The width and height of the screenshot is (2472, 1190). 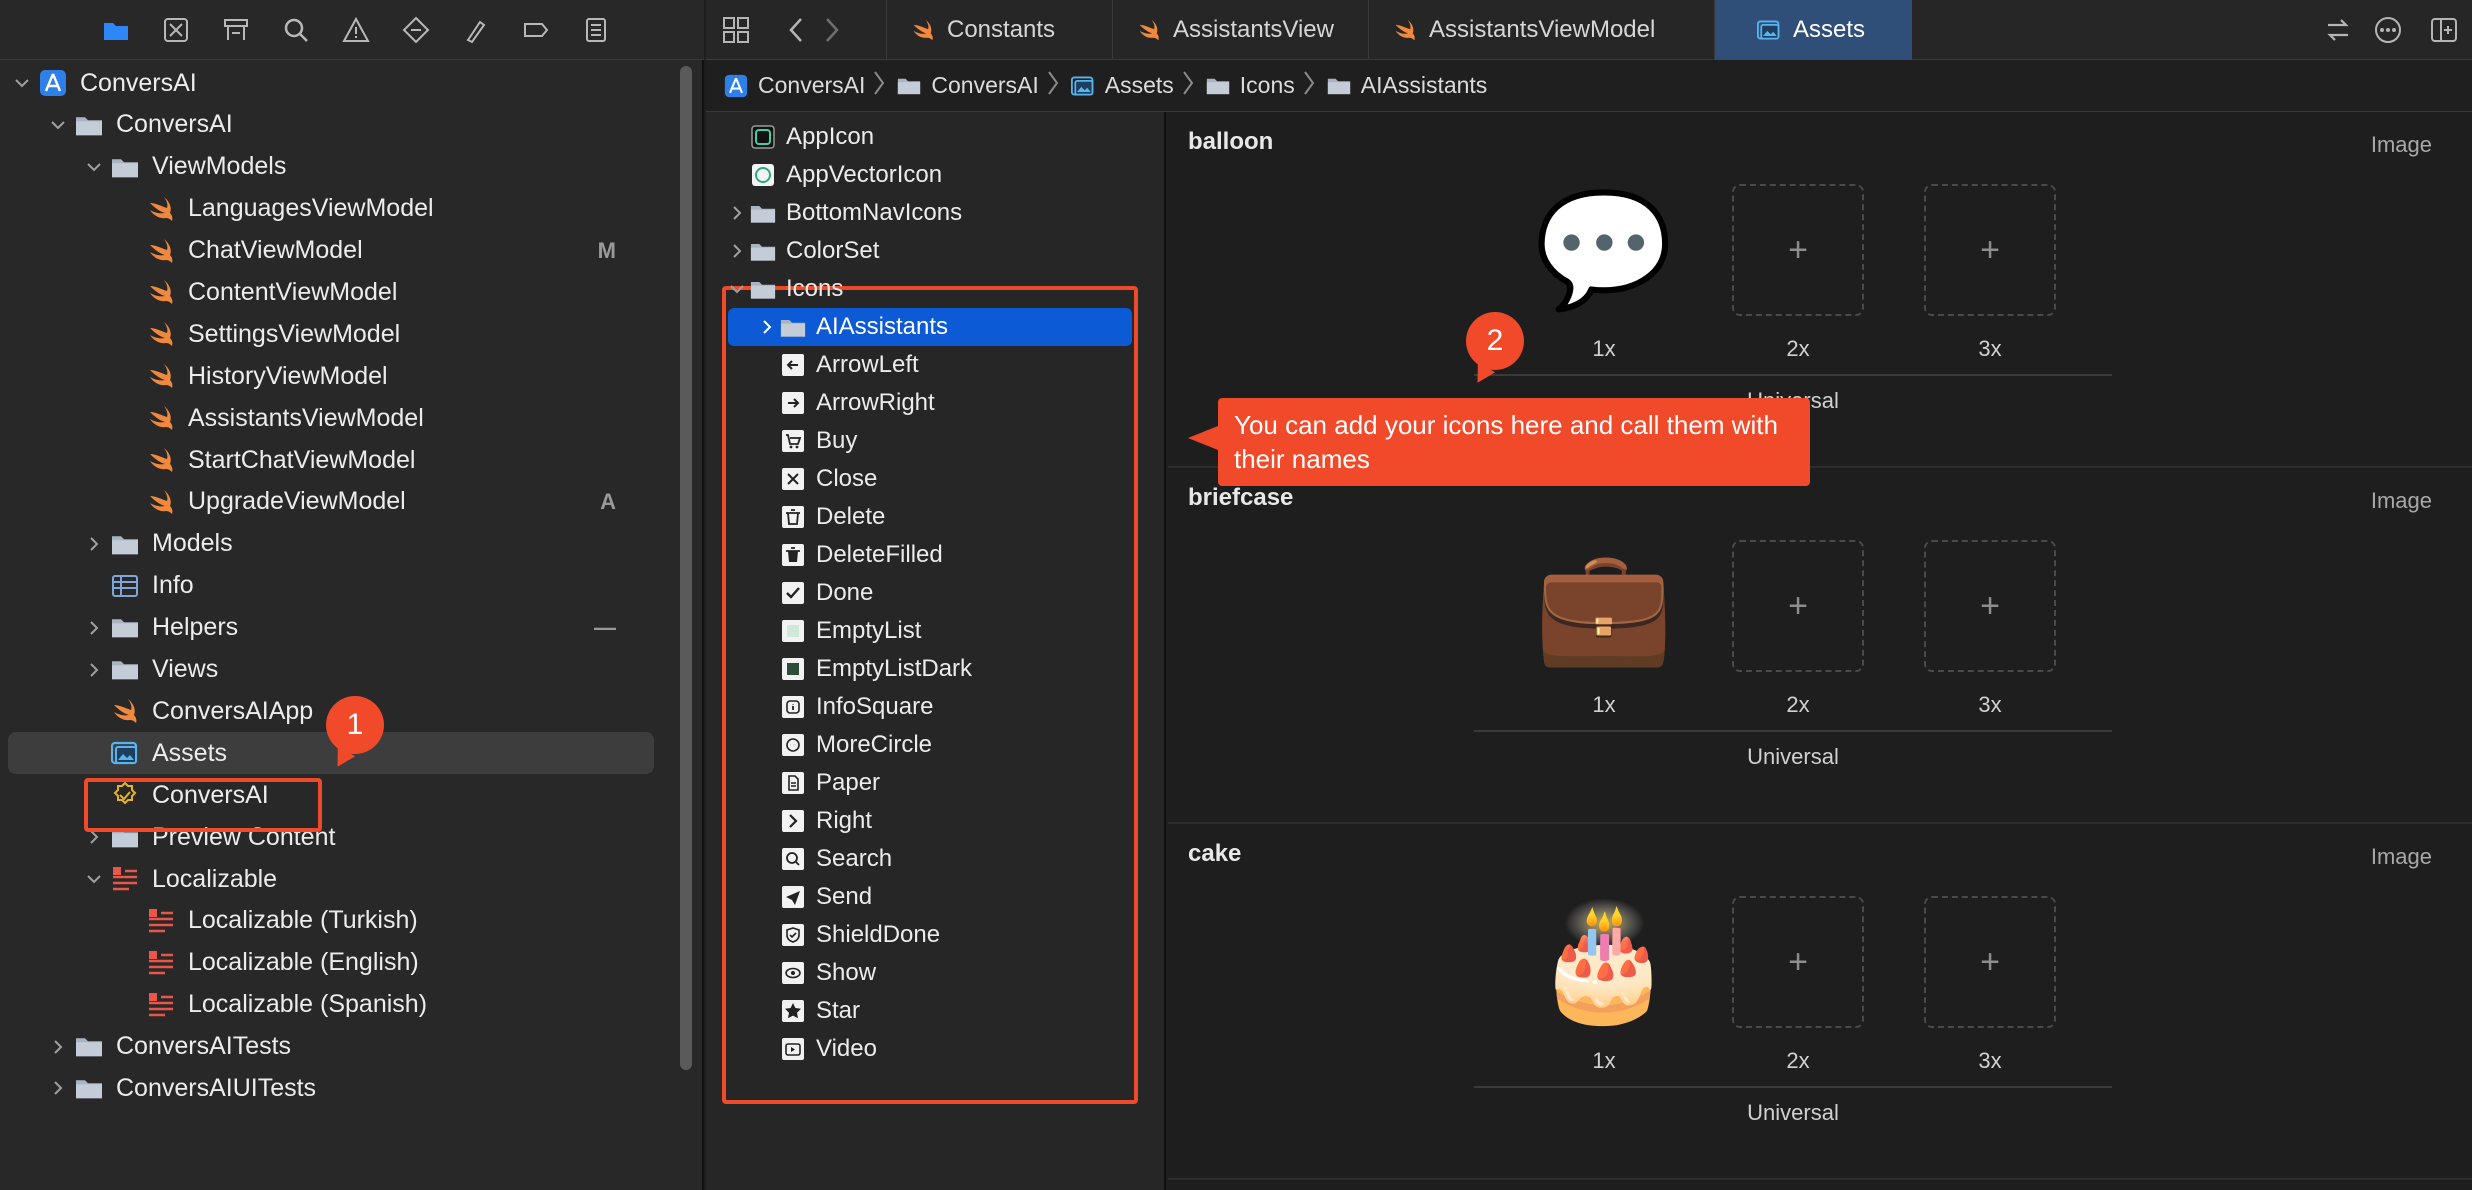 I want to click on tree-item-settingsviewmodel-6: SettingsViewModel, so click(x=340, y=334).